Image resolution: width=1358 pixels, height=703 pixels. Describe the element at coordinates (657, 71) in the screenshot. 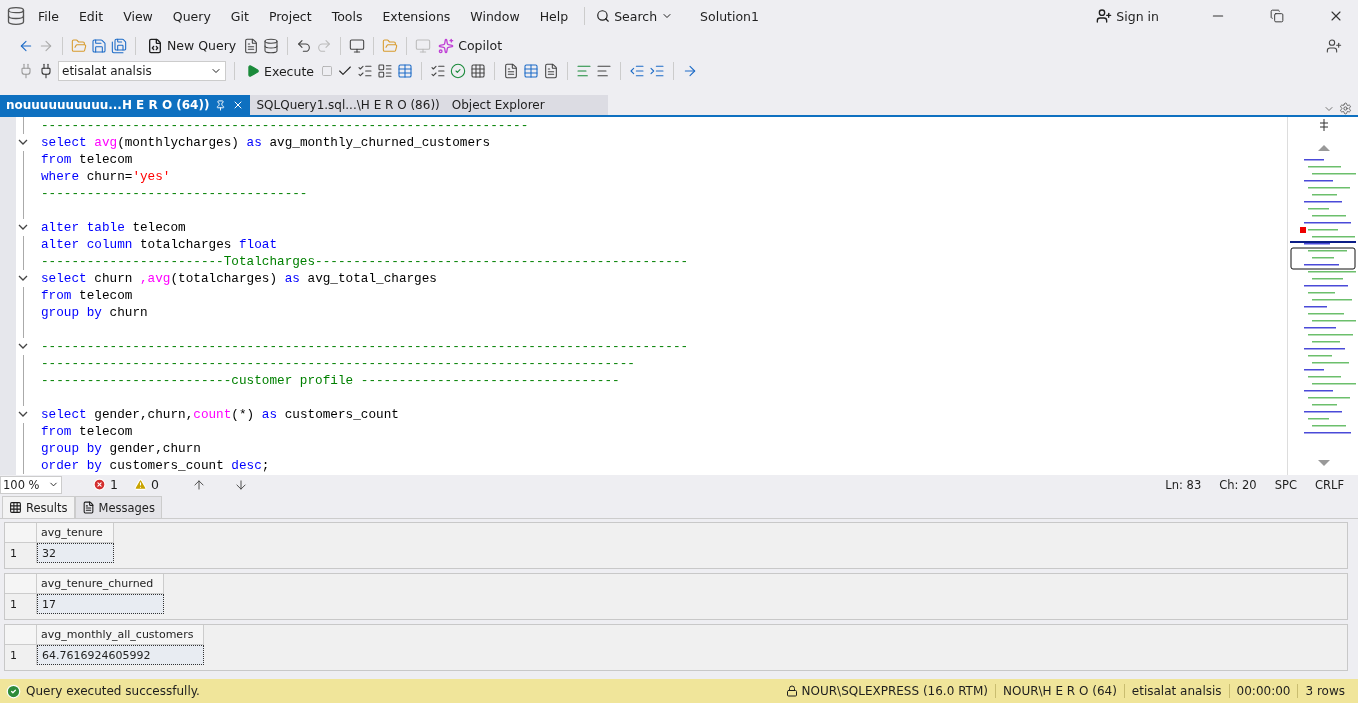

I see `indent-icon` at that location.